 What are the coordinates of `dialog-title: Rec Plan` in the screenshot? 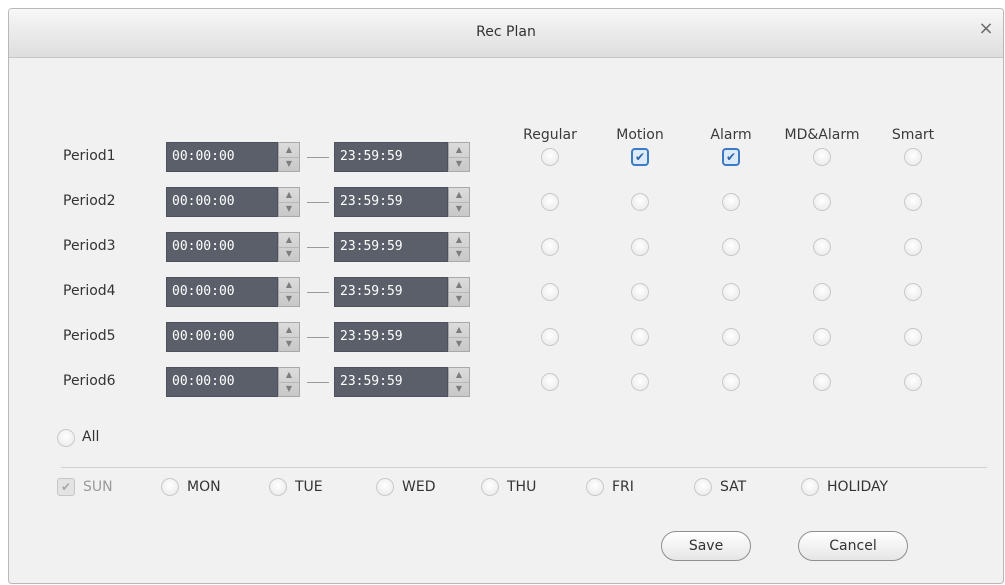 It's located at (506, 32).